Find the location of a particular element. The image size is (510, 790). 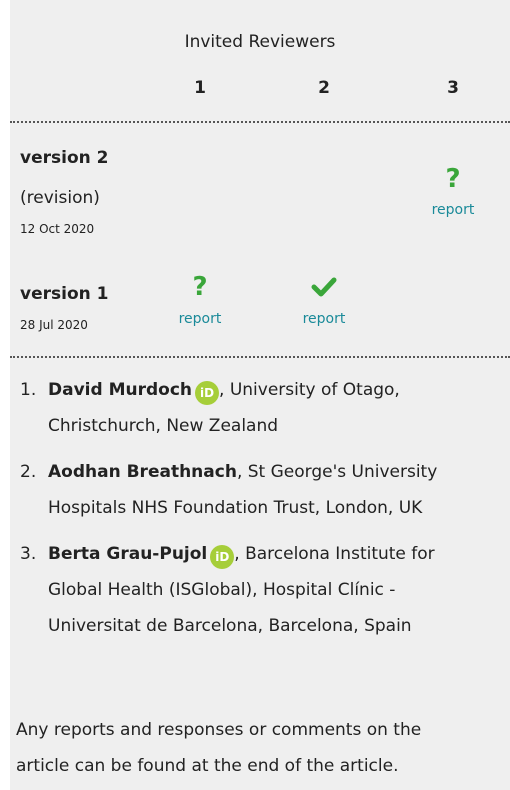

reviewer-number: 3. is located at coordinates (28, 554).